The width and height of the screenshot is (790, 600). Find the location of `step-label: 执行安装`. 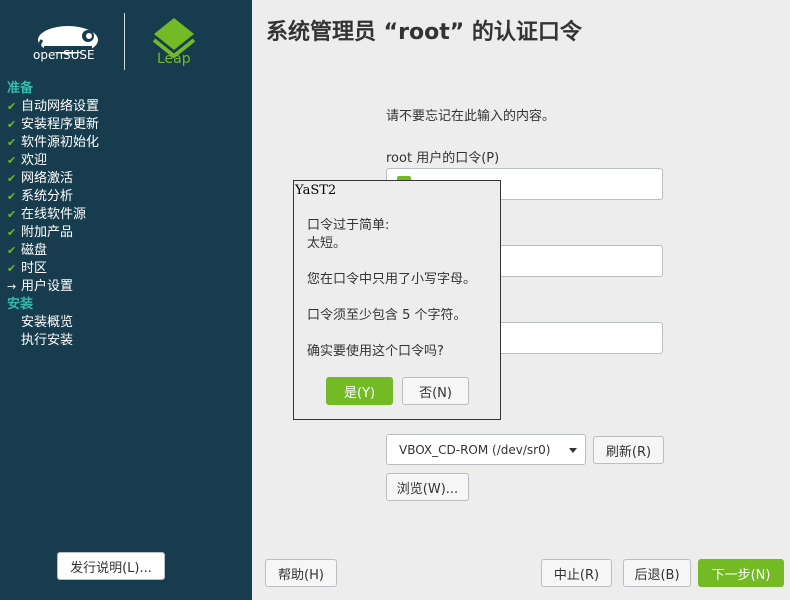

step-label: 执行安装 is located at coordinates (47, 340).